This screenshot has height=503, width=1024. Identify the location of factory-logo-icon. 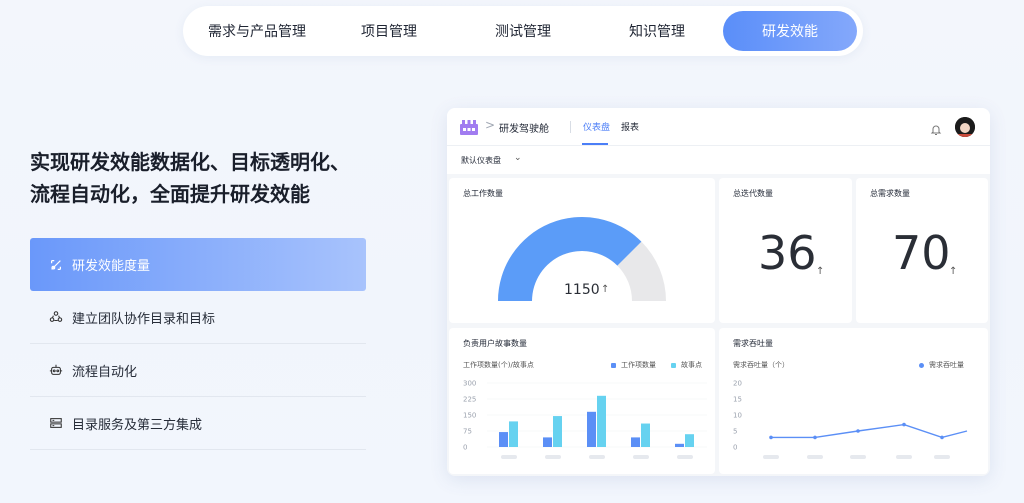
(469, 127).